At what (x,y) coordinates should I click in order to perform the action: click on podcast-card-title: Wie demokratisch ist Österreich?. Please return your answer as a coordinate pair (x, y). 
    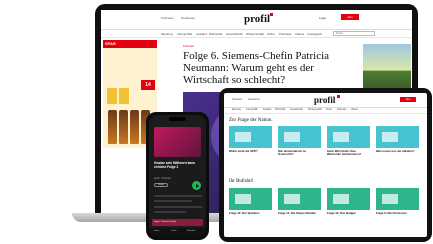
    Looking at the image, I should click on (292, 153).